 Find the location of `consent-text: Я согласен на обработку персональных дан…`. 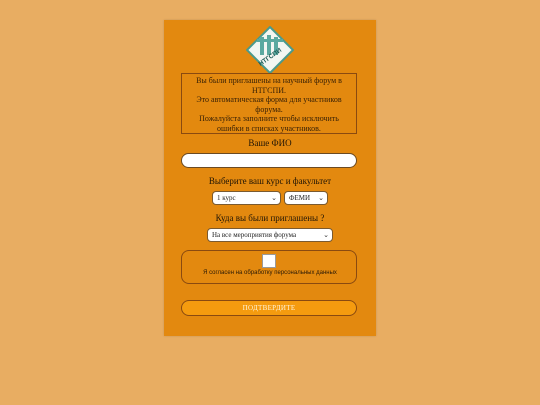

consent-text: Я согласен на обработку персональных дан… is located at coordinates (270, 273).